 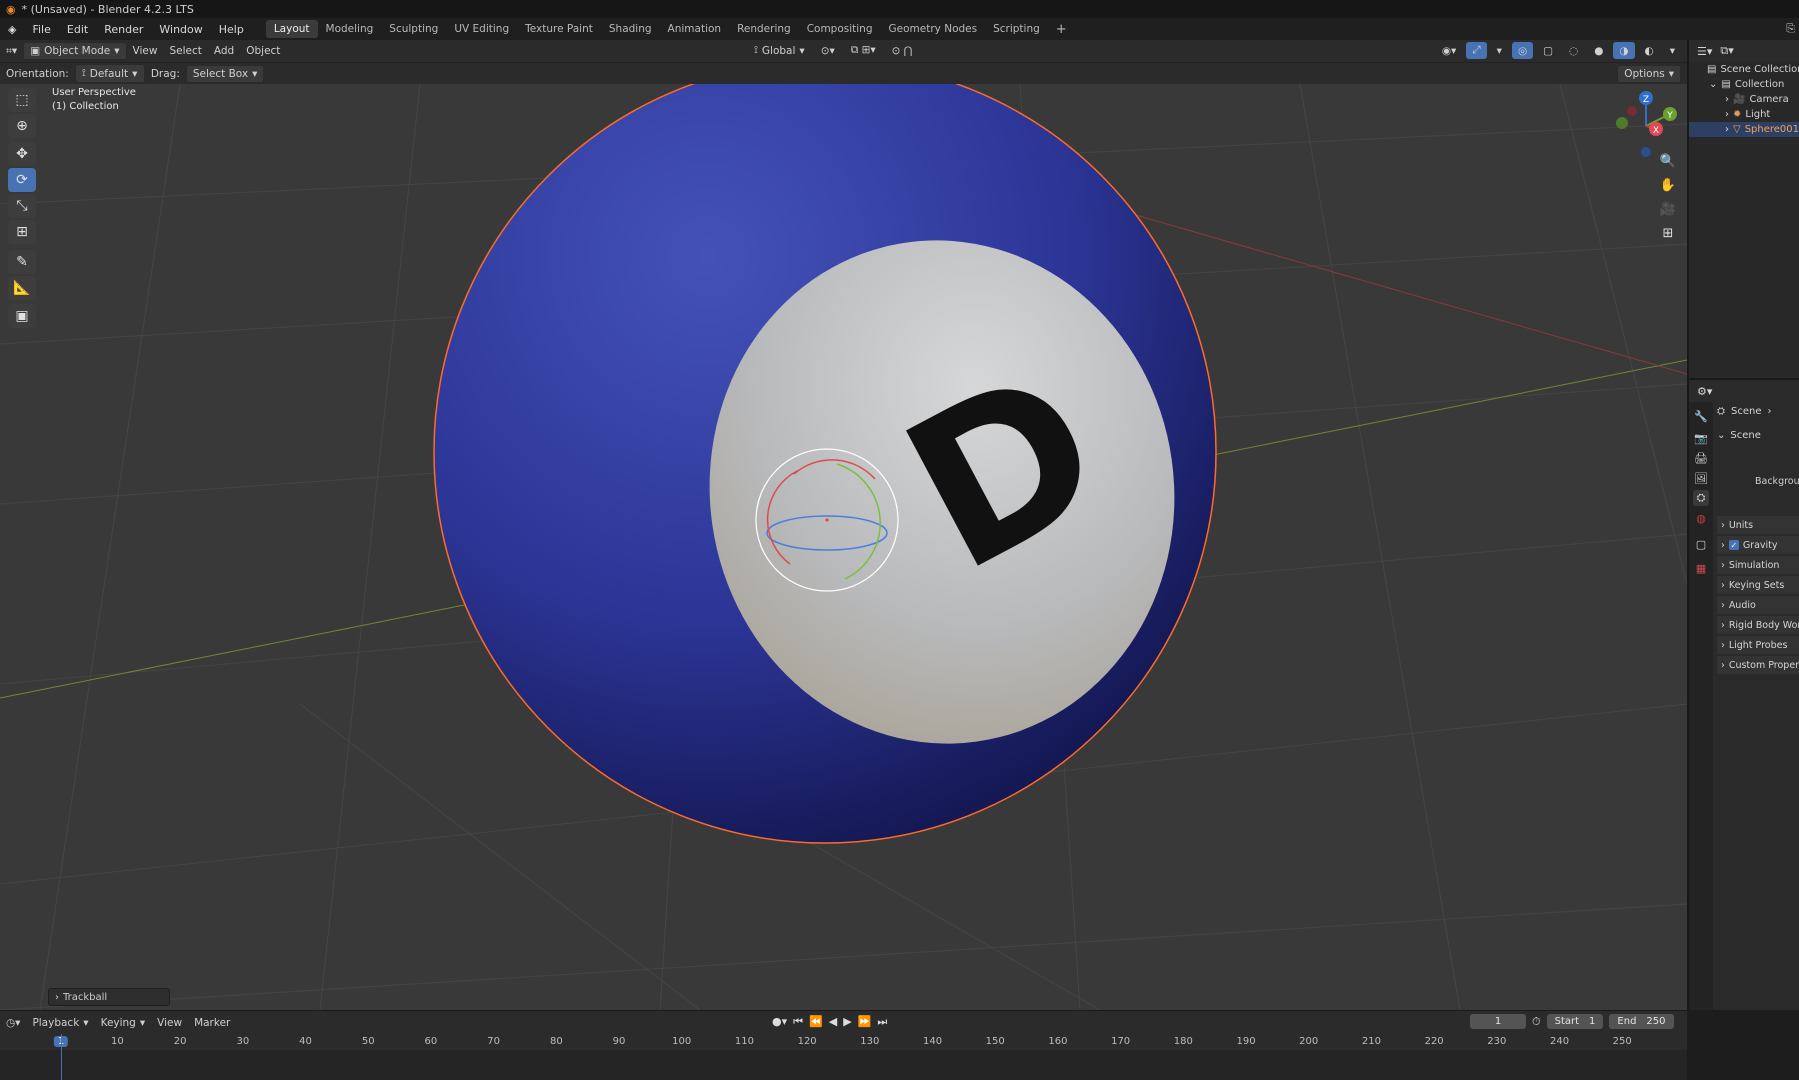 What do you see at coordinates (1598, 50) in the screenshot?
I see `solid-shading-icon: ●` at bounding box center [1598, 50].